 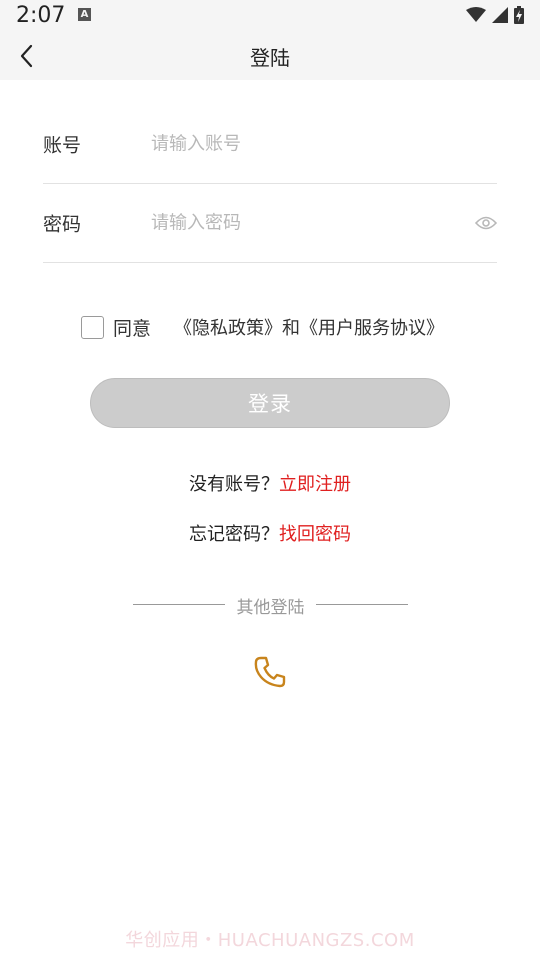 What do you see at coordinates (270, 940) in the screenshot?
I see `watermark: 华创应用・HUACHUANGZS.COM` at bounding box center [270, 940].